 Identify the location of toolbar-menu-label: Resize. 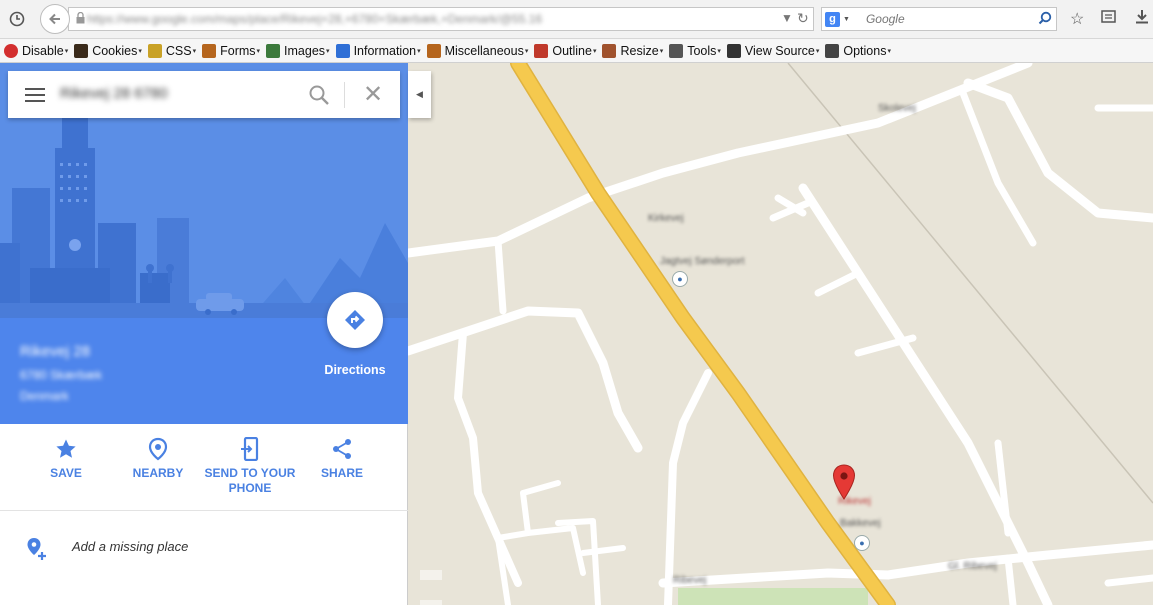
(639, 50).